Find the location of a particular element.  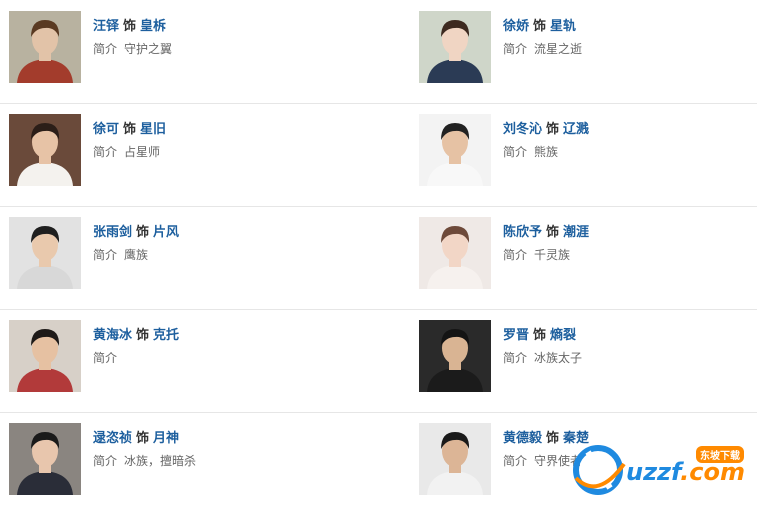

role-intro: 简介 鹰族 is located at coordinates (120, 254).